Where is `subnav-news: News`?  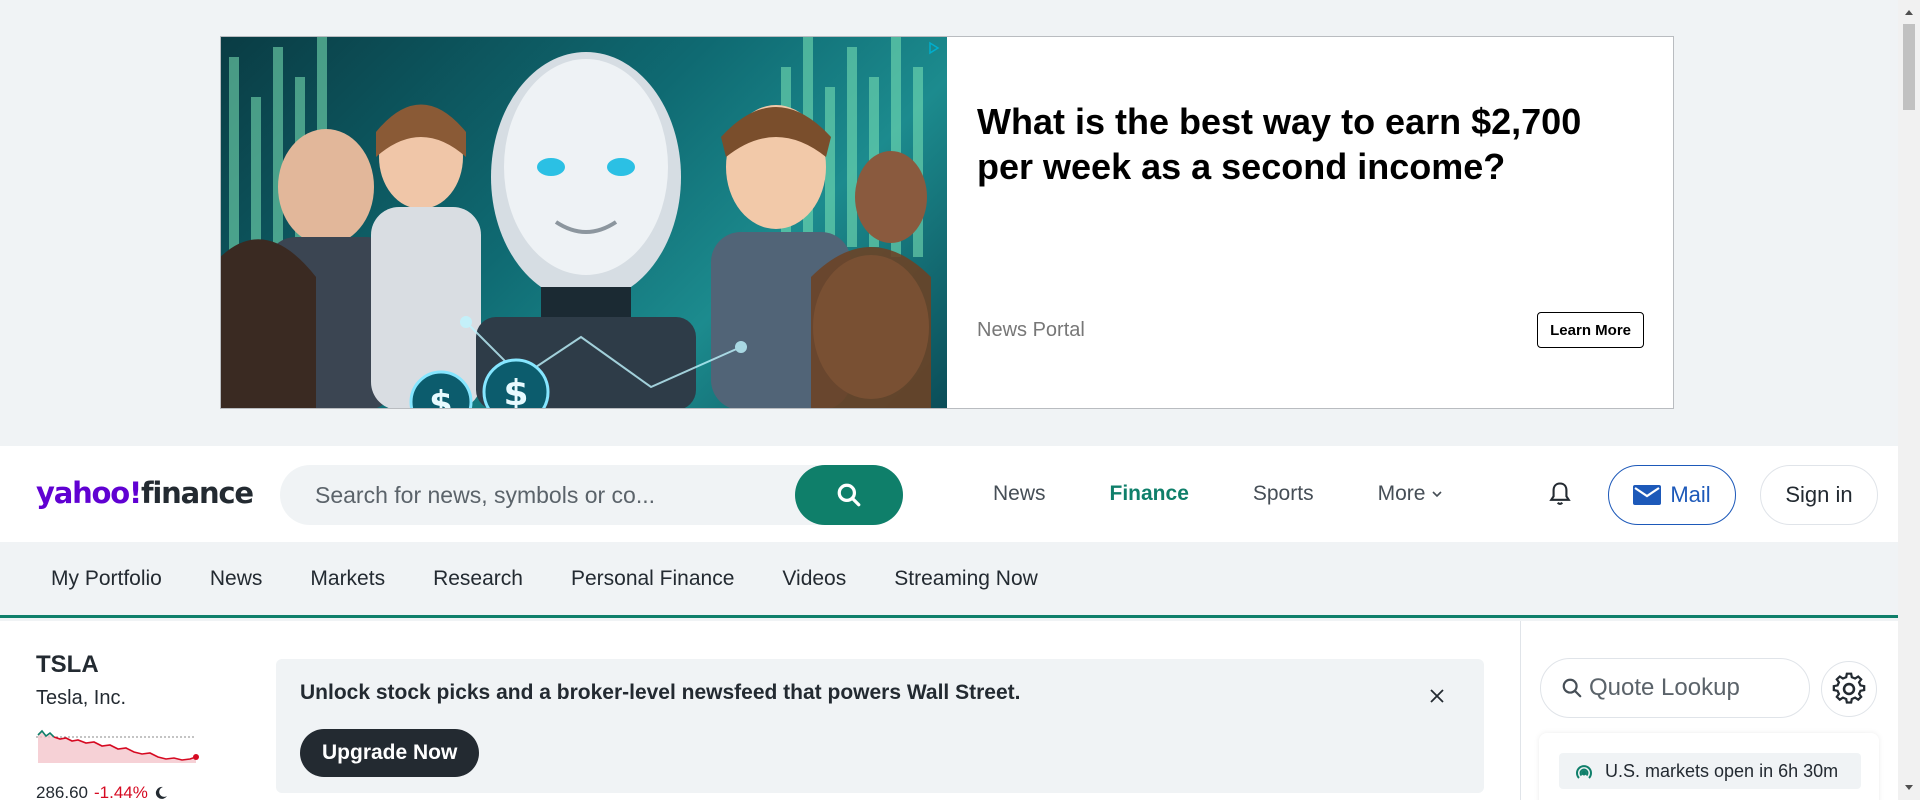
subnav-news: News is located at coordinates (236, 579).